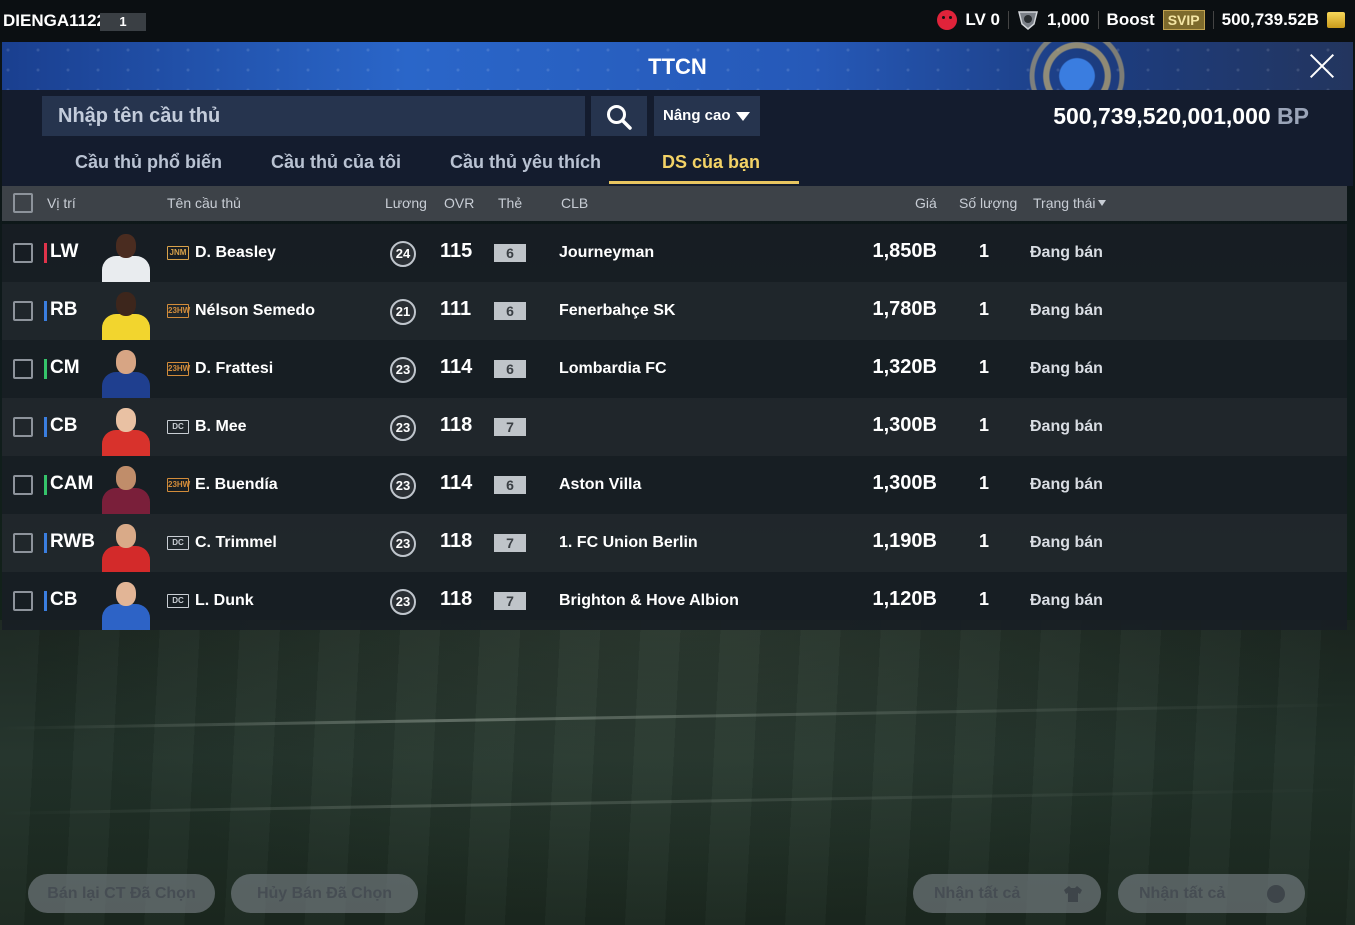 The image size is (1355, 925). What do you see at coordinates (905, 599) in the screenshot?
I see `player-price: 1,120B` at bounding box center [905, 599].